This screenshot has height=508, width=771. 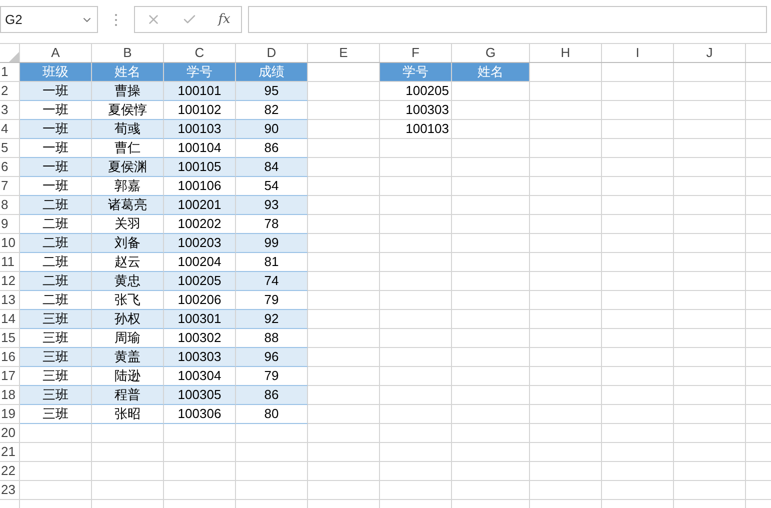 I want to click on column-header: I, so click(x=638, y=52).